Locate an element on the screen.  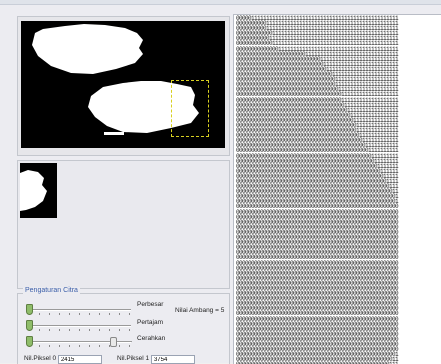
pertajam-slider is located at coordinates (78, 325).